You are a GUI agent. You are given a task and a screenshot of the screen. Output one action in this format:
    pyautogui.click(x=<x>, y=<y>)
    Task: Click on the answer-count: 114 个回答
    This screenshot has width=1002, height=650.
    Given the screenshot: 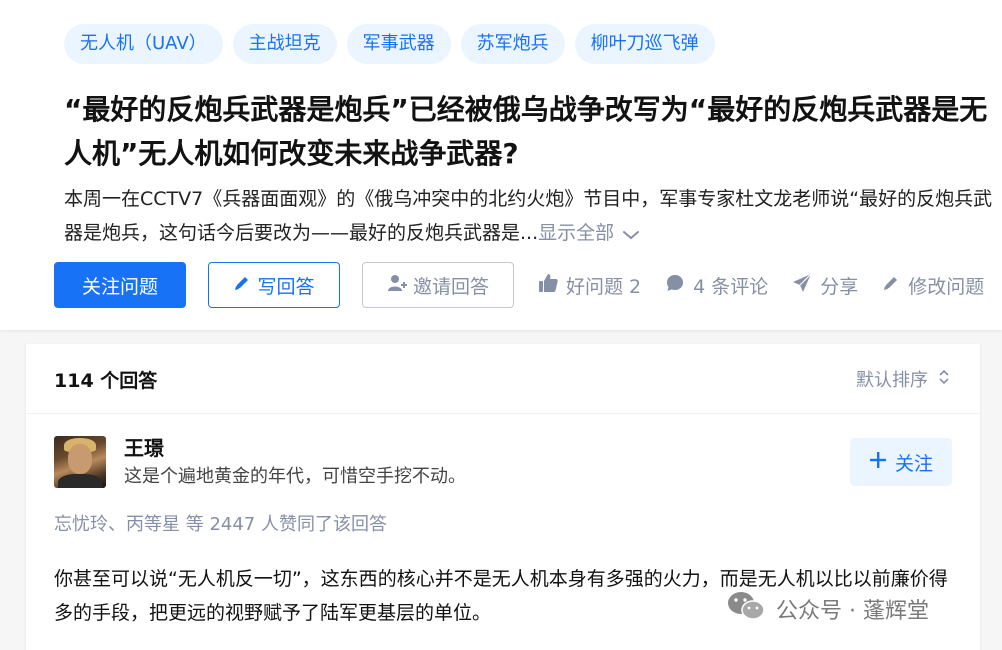 What is the action you would take?
    pyautogui.click(x=106, y=381)
    